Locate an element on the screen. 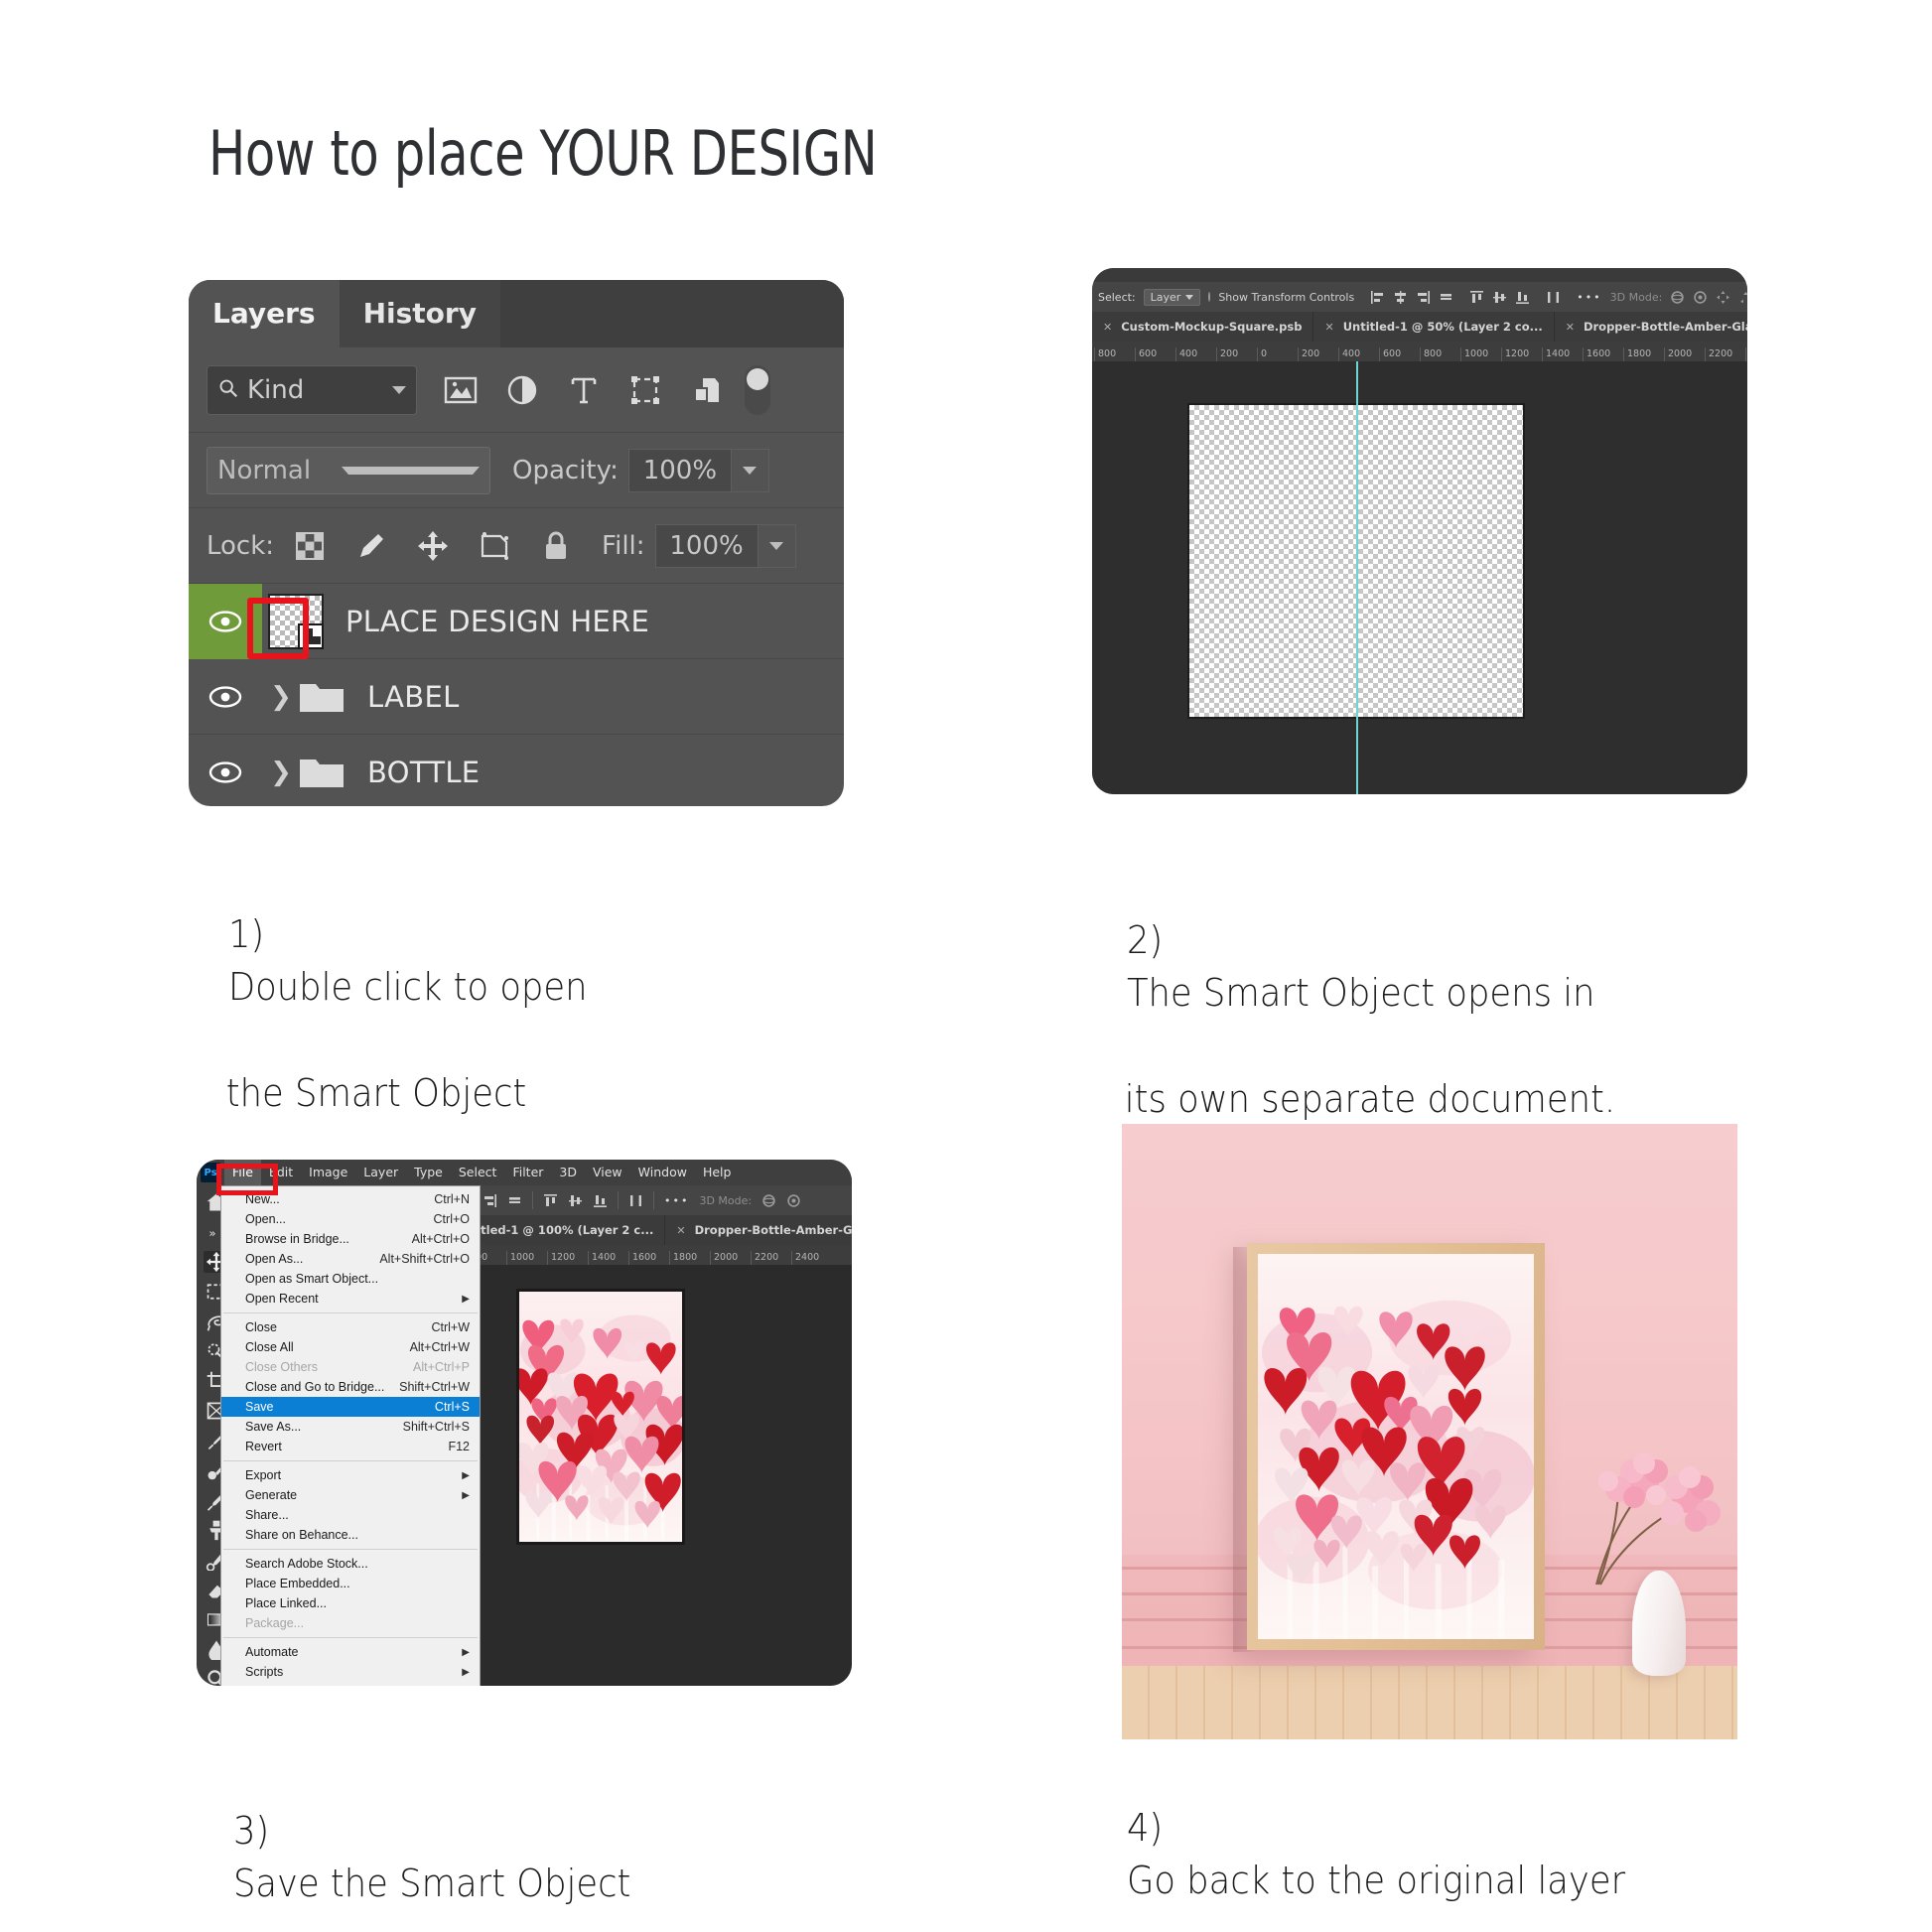 The width and height of the screenshot is (1932, 1932). menu-item-open-recent: Open Recent ▶ is located at coordinates (350, 1299).